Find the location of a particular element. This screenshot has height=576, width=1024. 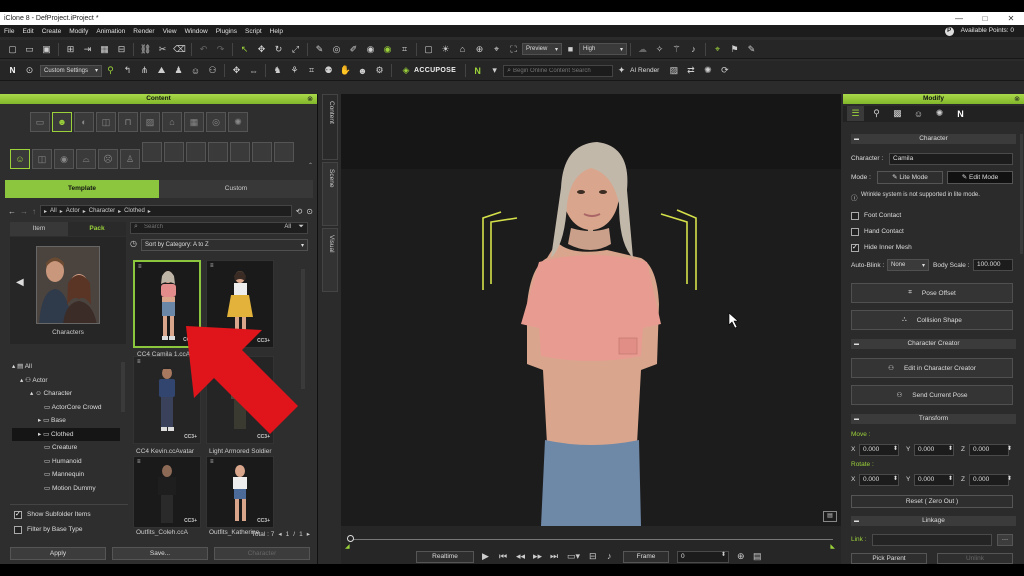

hide-inner-mesh-checkbox is located at coordinates (855, 247).